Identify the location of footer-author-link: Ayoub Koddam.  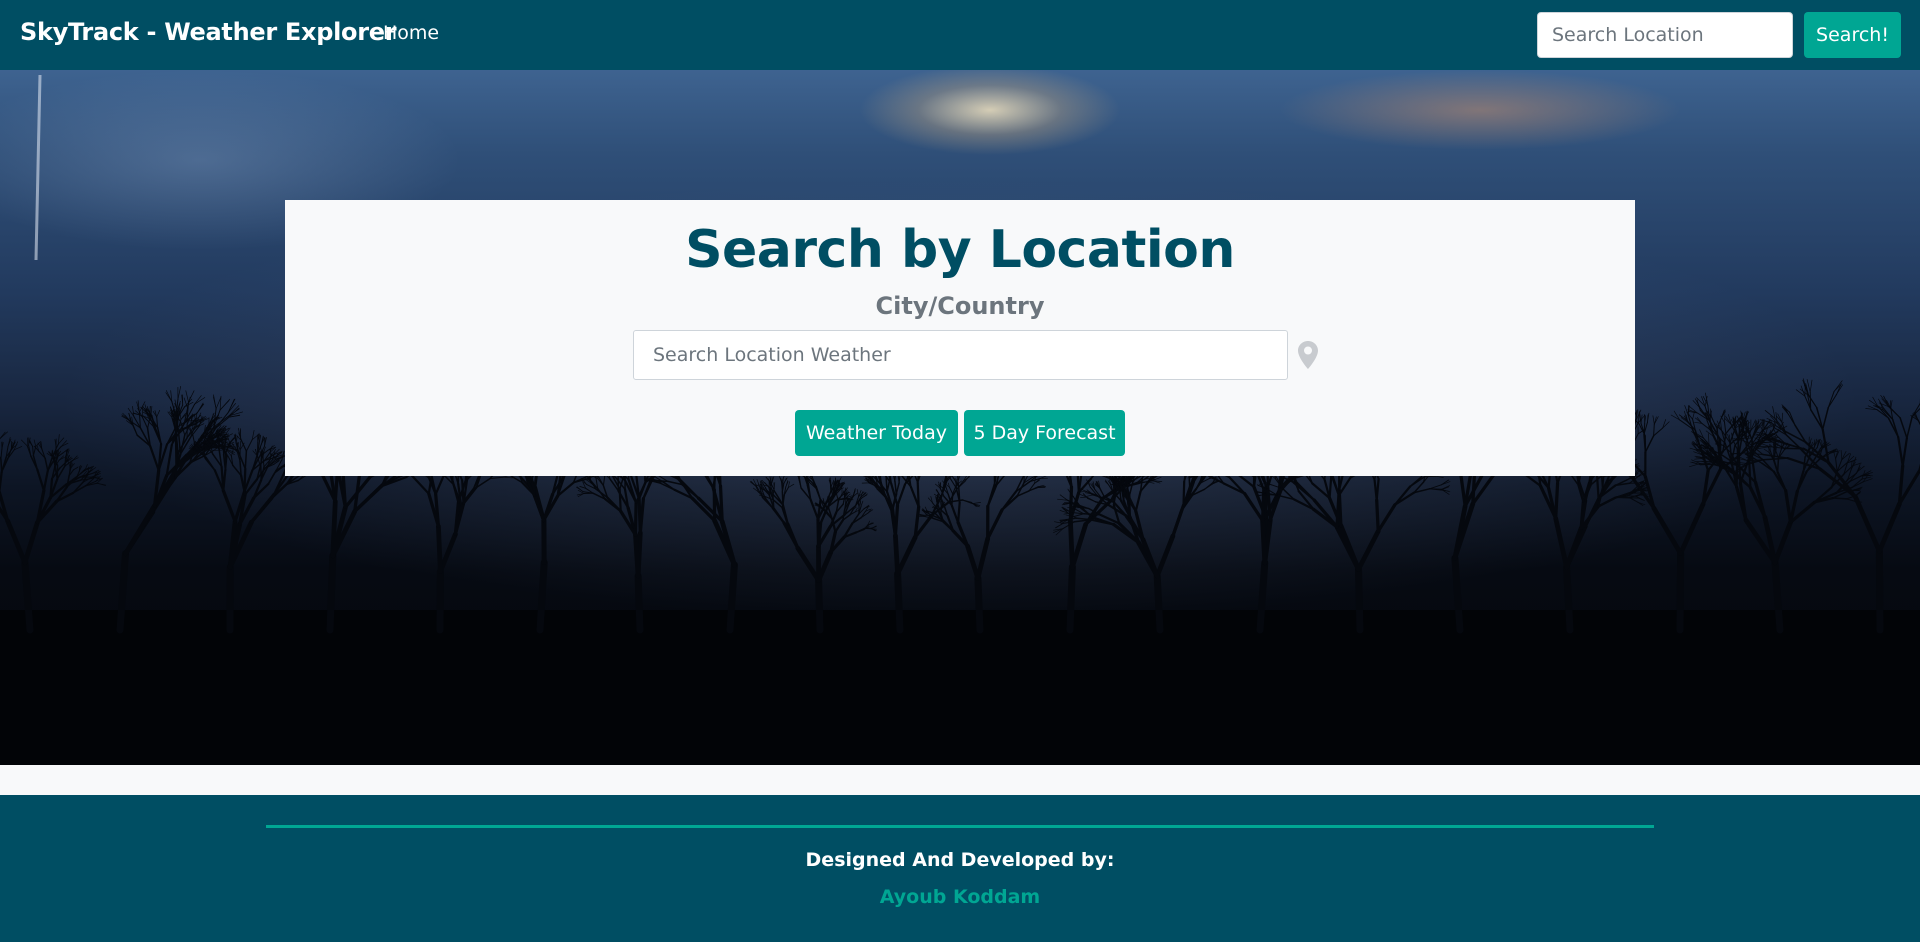
(960, 897).